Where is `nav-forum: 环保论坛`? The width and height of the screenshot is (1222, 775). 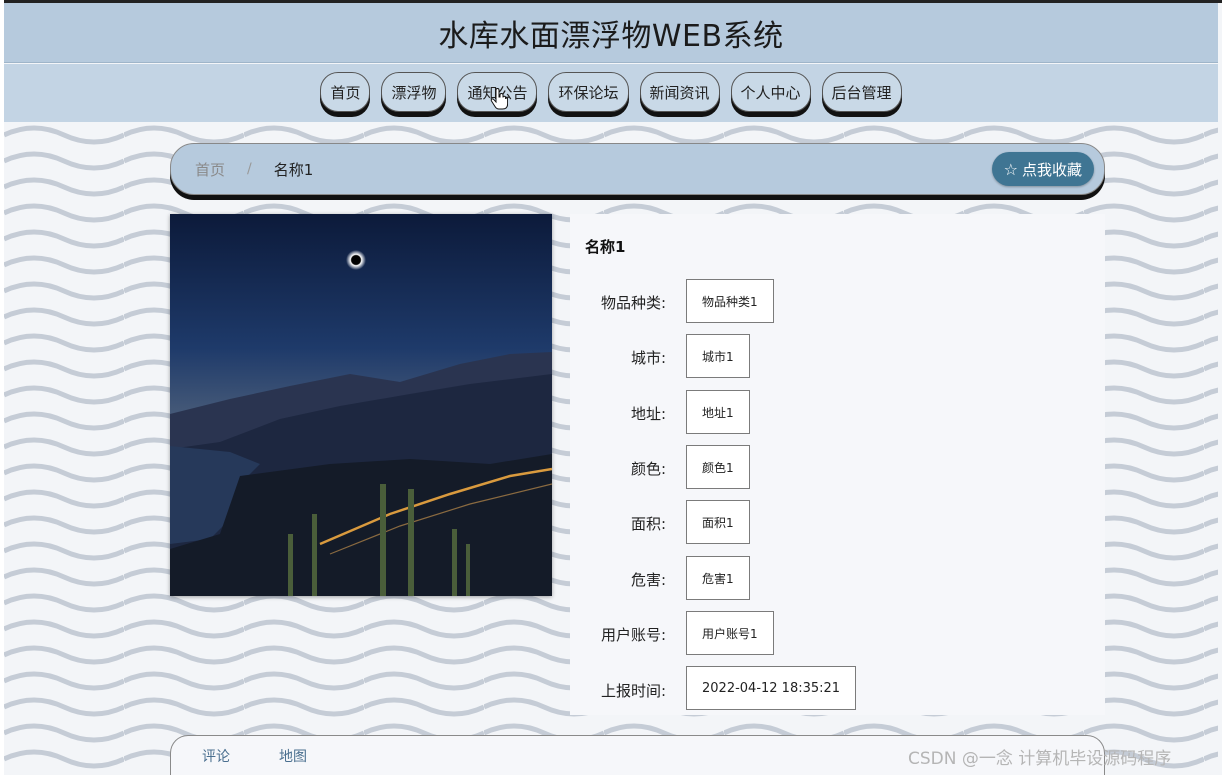 nav-forum: 环保论坛 is located at coordinates (588, 92).